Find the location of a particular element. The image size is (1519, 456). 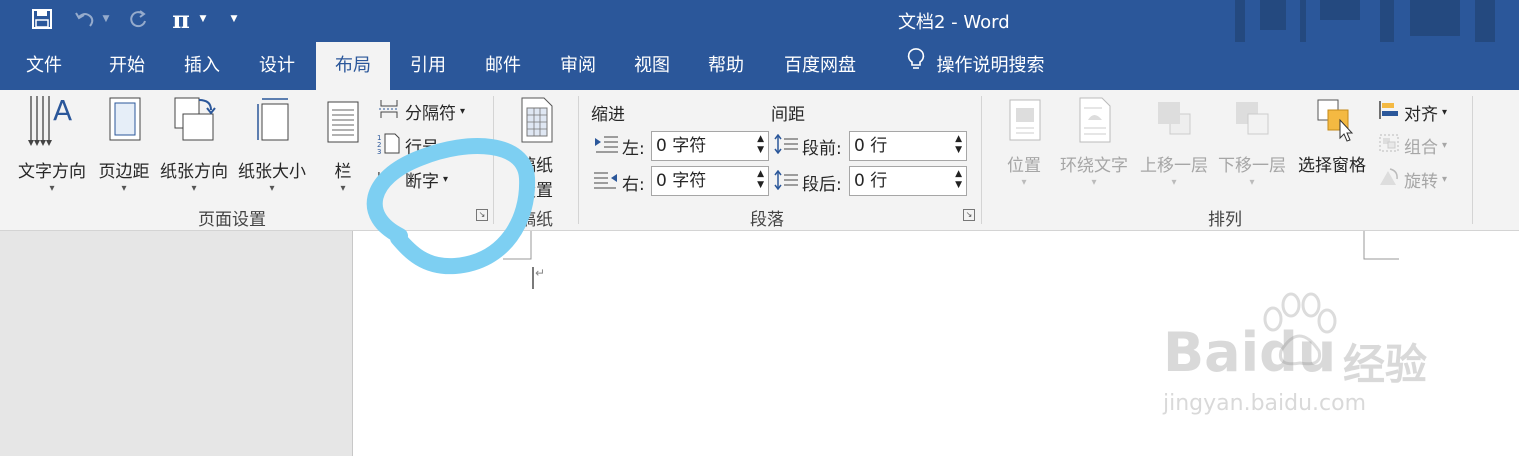

bring-forward-label: 上移一层 is located at coordinates (1174, 166).